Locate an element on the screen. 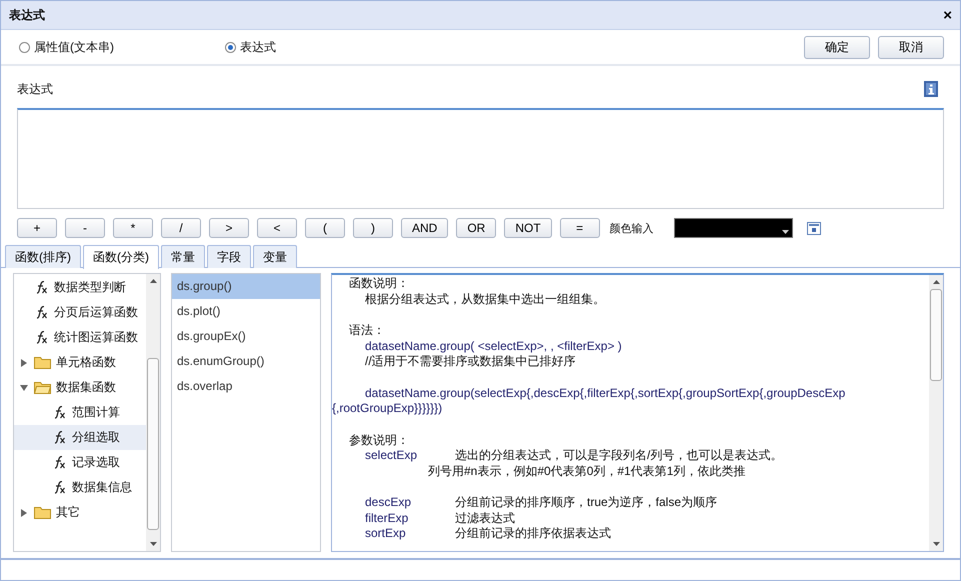 This screenshot has height=581, width=961. tab: 函数(排序) is located at coordinates (43, 256).